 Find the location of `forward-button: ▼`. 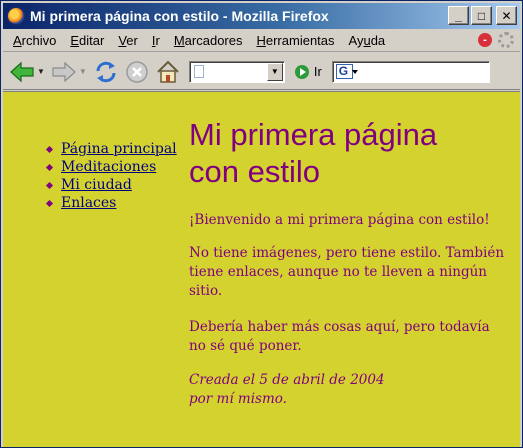

forward-button: ▼ is located at coordinates (69, 72).